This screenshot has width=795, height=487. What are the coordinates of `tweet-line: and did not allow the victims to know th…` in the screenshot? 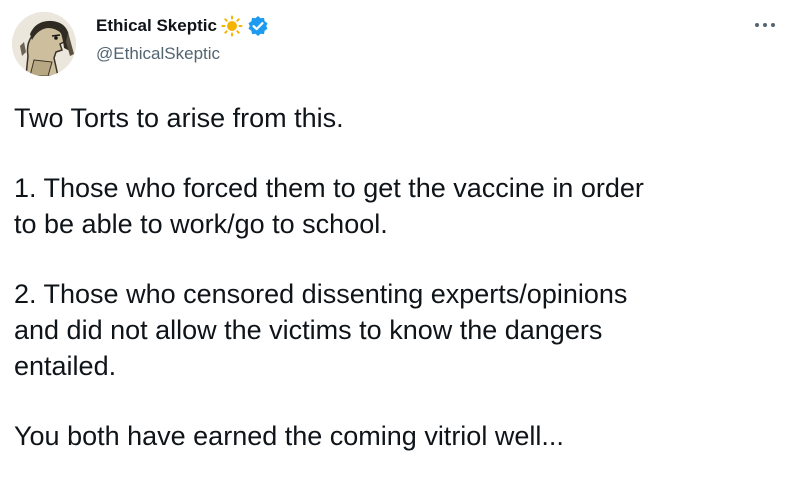 It's located at (308, 330).